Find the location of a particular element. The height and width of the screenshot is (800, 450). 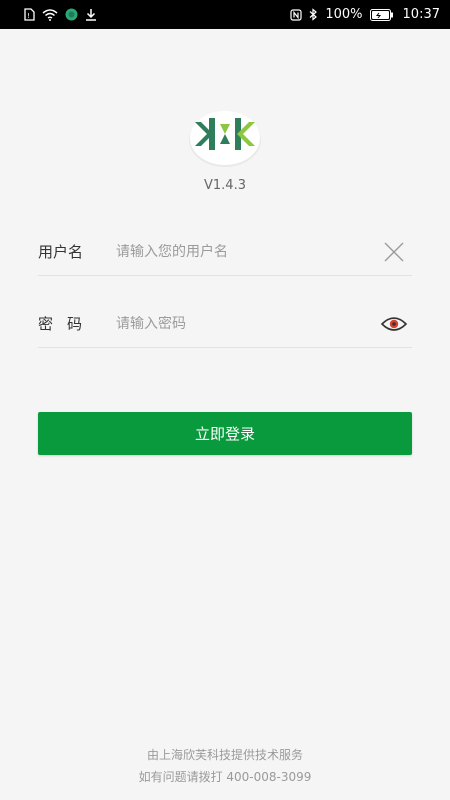

app-logo is located at coordinates (225, 136).